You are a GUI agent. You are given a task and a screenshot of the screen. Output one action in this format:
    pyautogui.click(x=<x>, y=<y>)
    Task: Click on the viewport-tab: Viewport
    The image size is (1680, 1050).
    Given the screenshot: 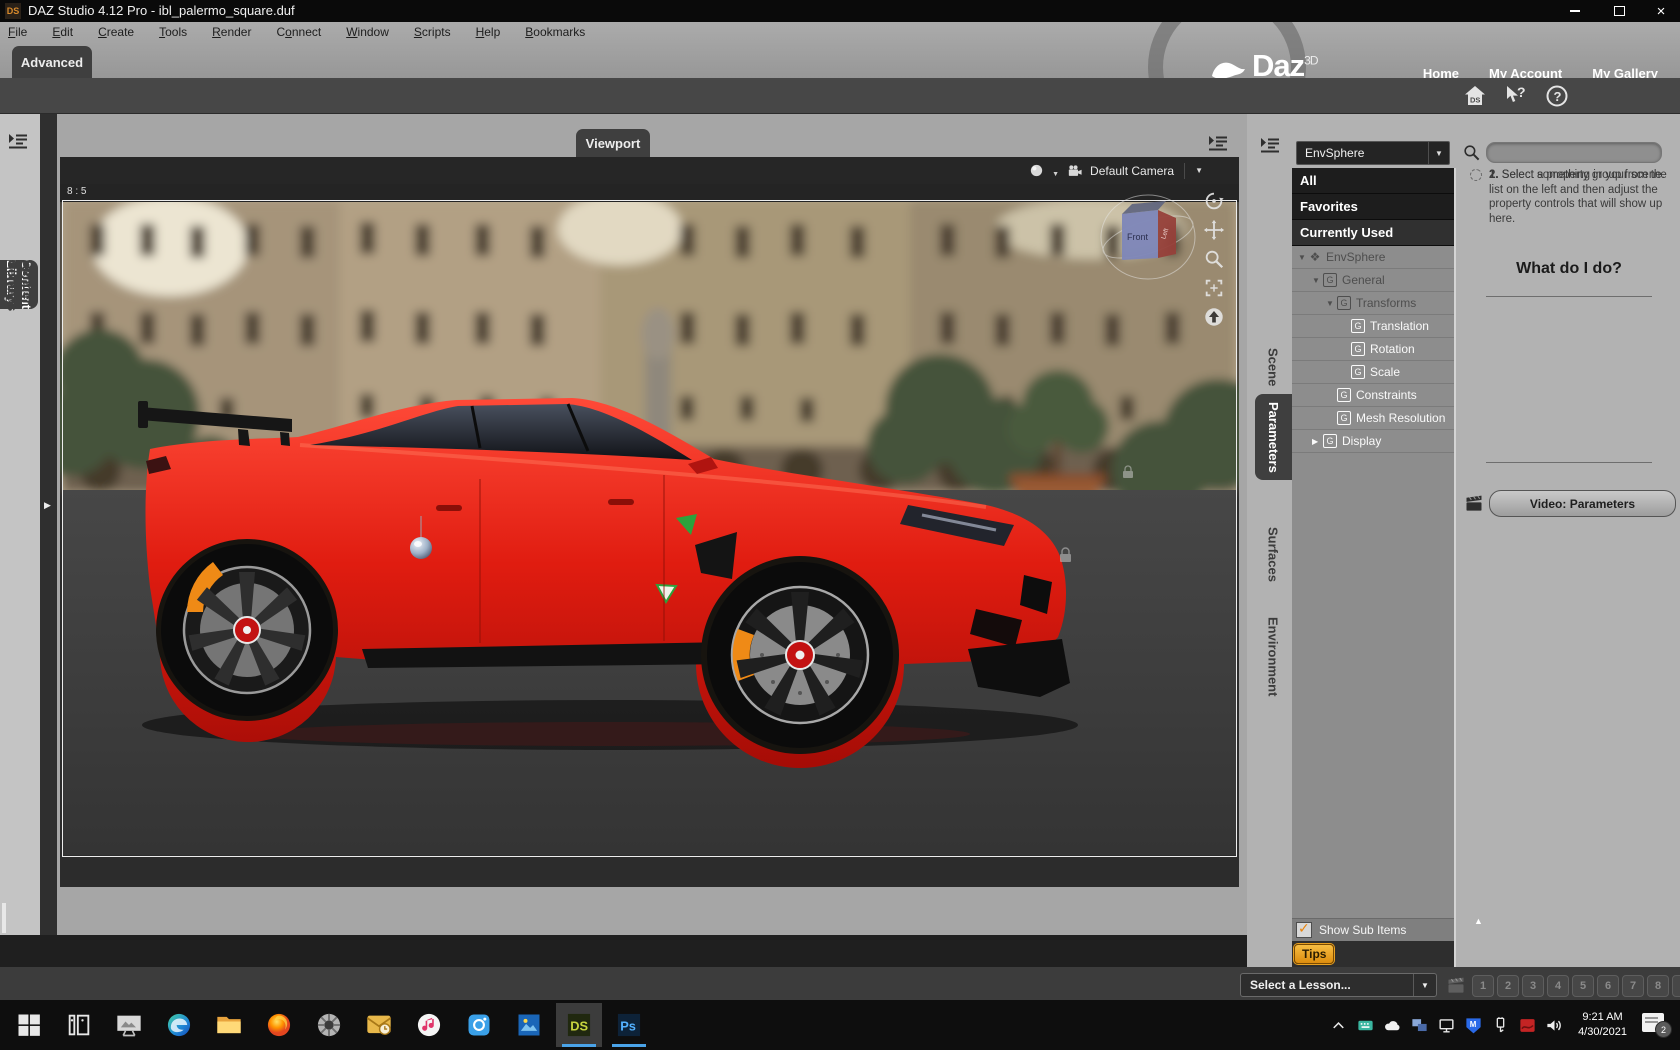 What is the action you would take?
    pyautogui.click(x=613, y=143)
    